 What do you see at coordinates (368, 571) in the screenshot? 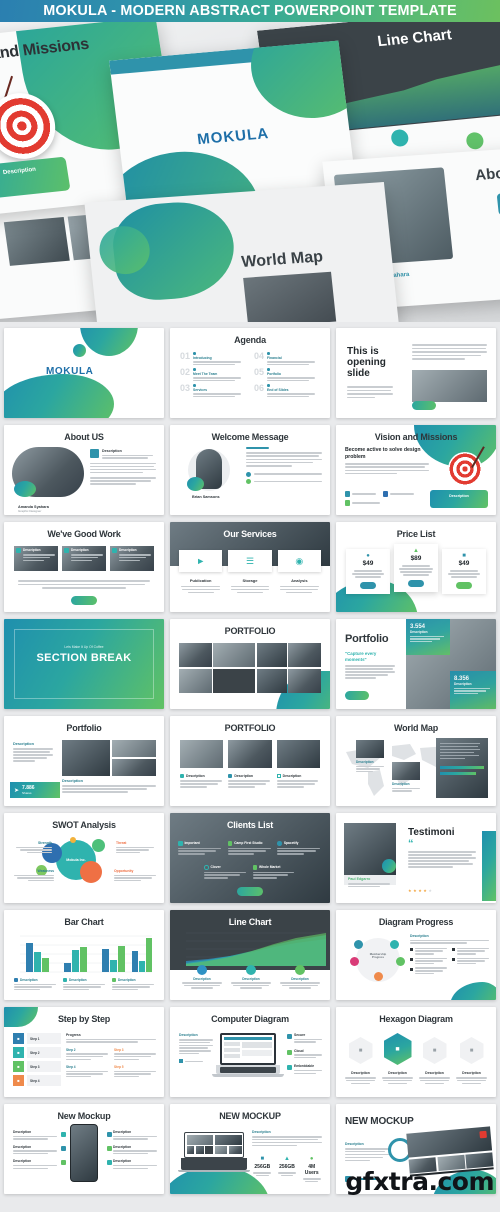
I see `price-card: ● $49` at bounding box center [368, 571].